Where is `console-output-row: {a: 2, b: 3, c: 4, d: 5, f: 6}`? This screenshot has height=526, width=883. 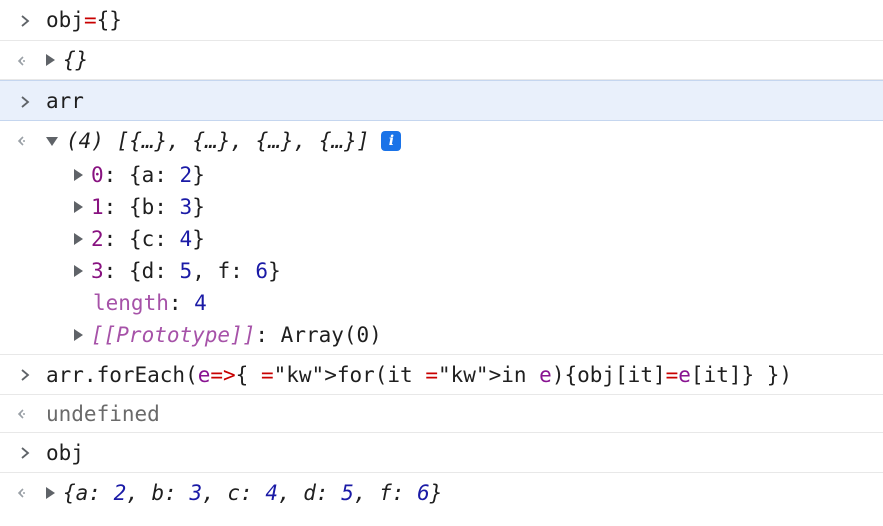
console-output-row: {a: 2, b: 3, c: 4, d: 5, f: 6} is located at coordinates (441, 493).